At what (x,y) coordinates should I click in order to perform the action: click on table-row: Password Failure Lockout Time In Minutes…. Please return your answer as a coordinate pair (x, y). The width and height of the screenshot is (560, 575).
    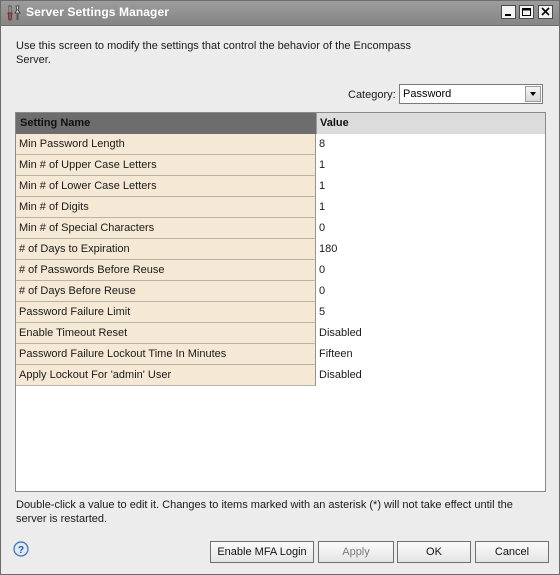
    Looking at the image, I should click on (280, 354).